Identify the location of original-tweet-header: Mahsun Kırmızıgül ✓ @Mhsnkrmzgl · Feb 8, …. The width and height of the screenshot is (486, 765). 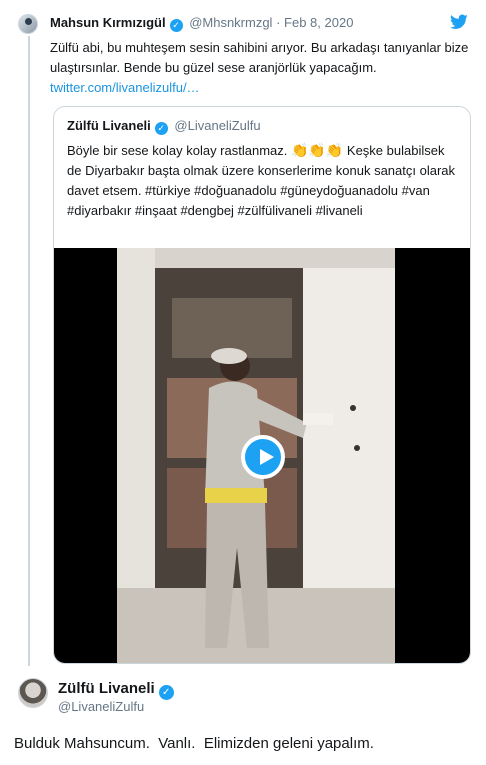
(259, 26).